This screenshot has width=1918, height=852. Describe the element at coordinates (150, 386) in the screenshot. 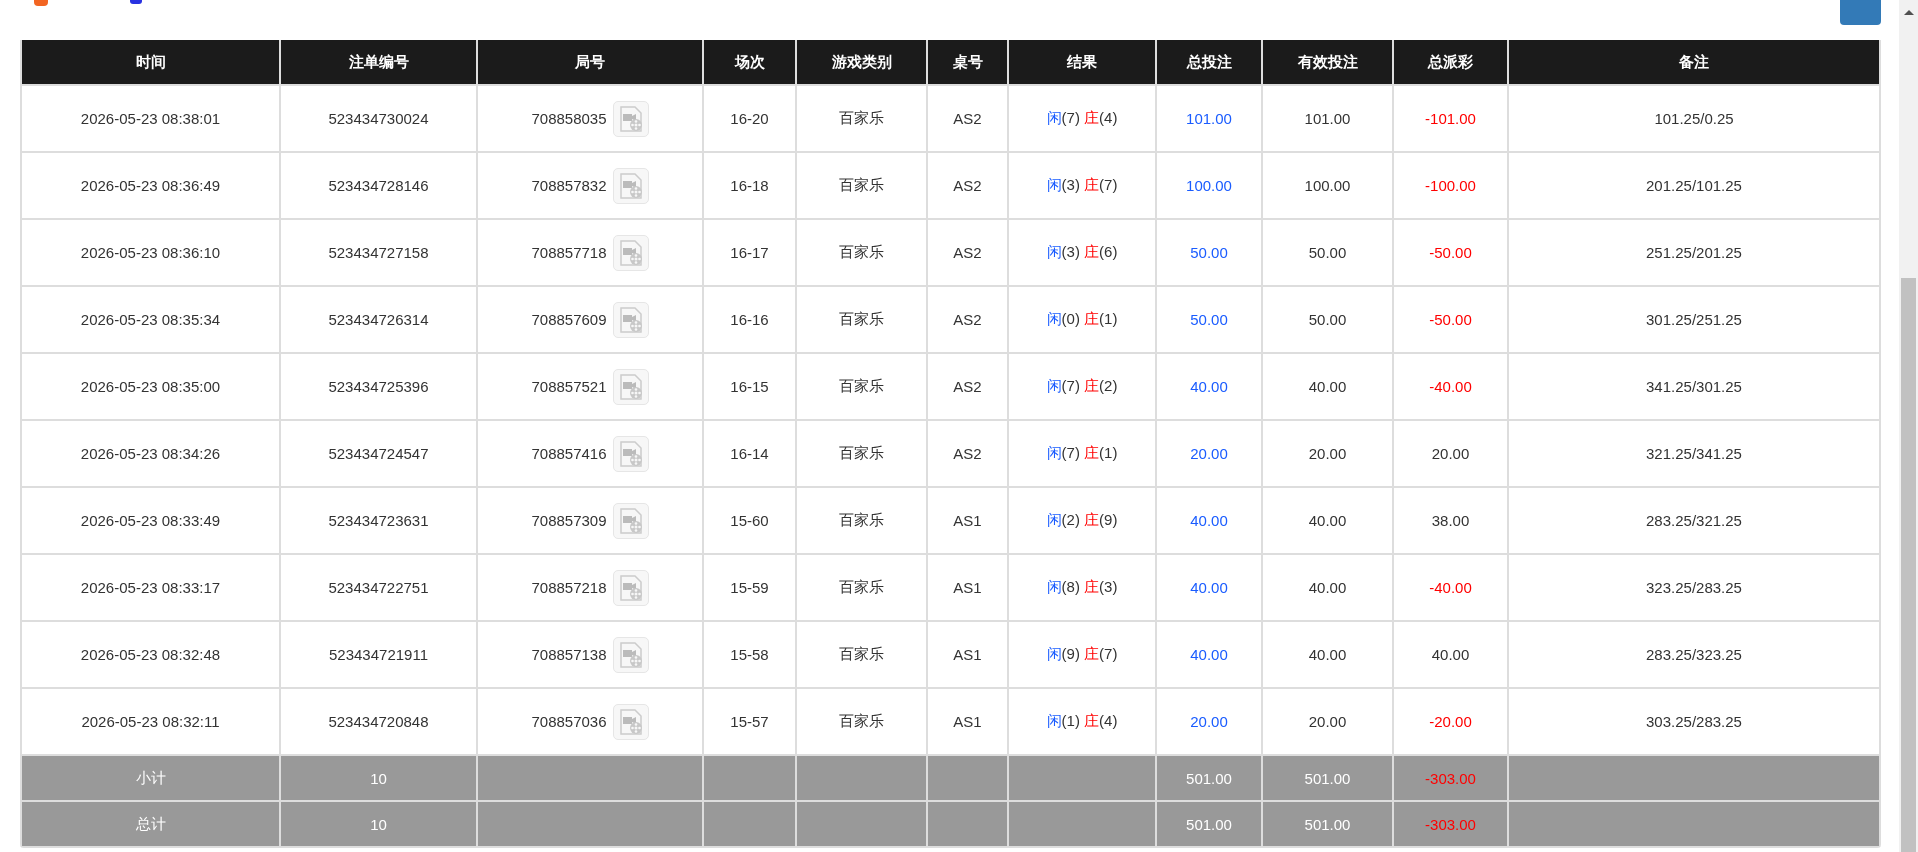

I see `table-cell: 2026-05-23 08:35:00` at that location.